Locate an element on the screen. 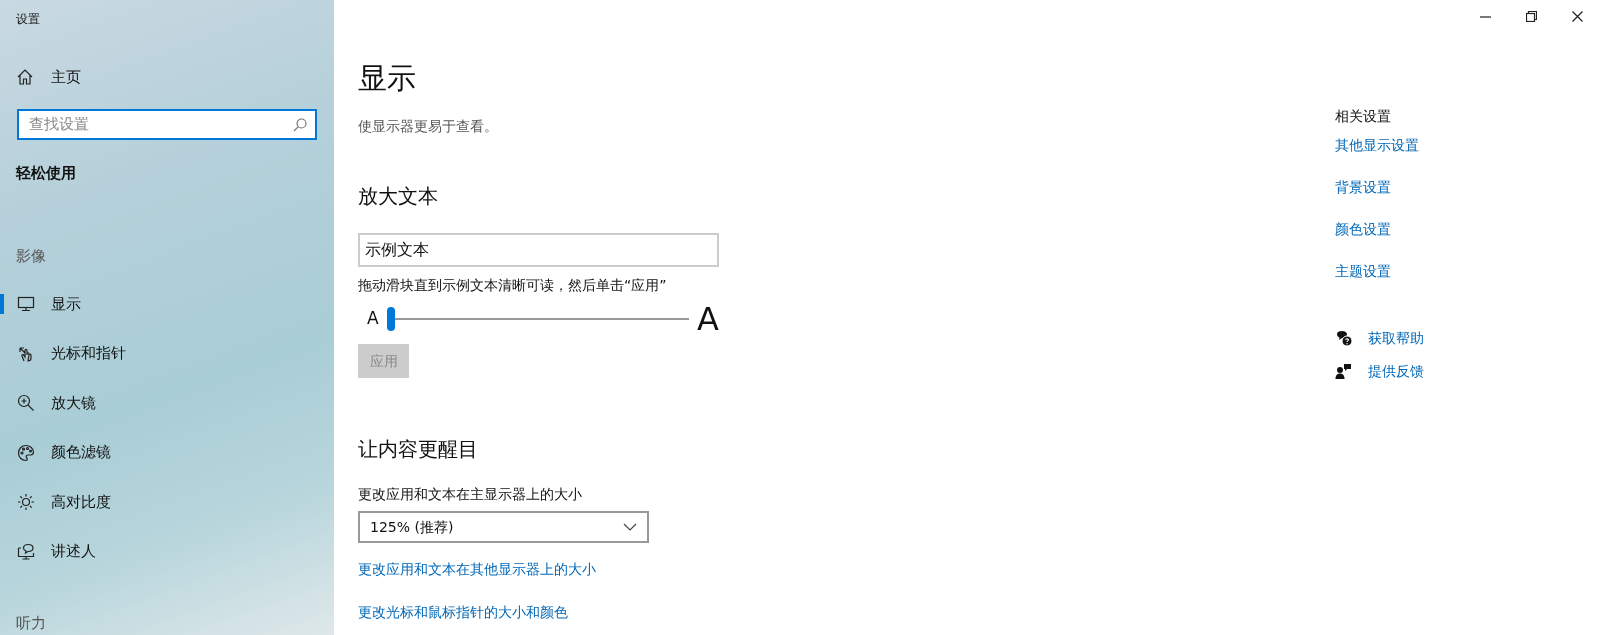  small-text-glyph: A is located at coordinates (373, 319).